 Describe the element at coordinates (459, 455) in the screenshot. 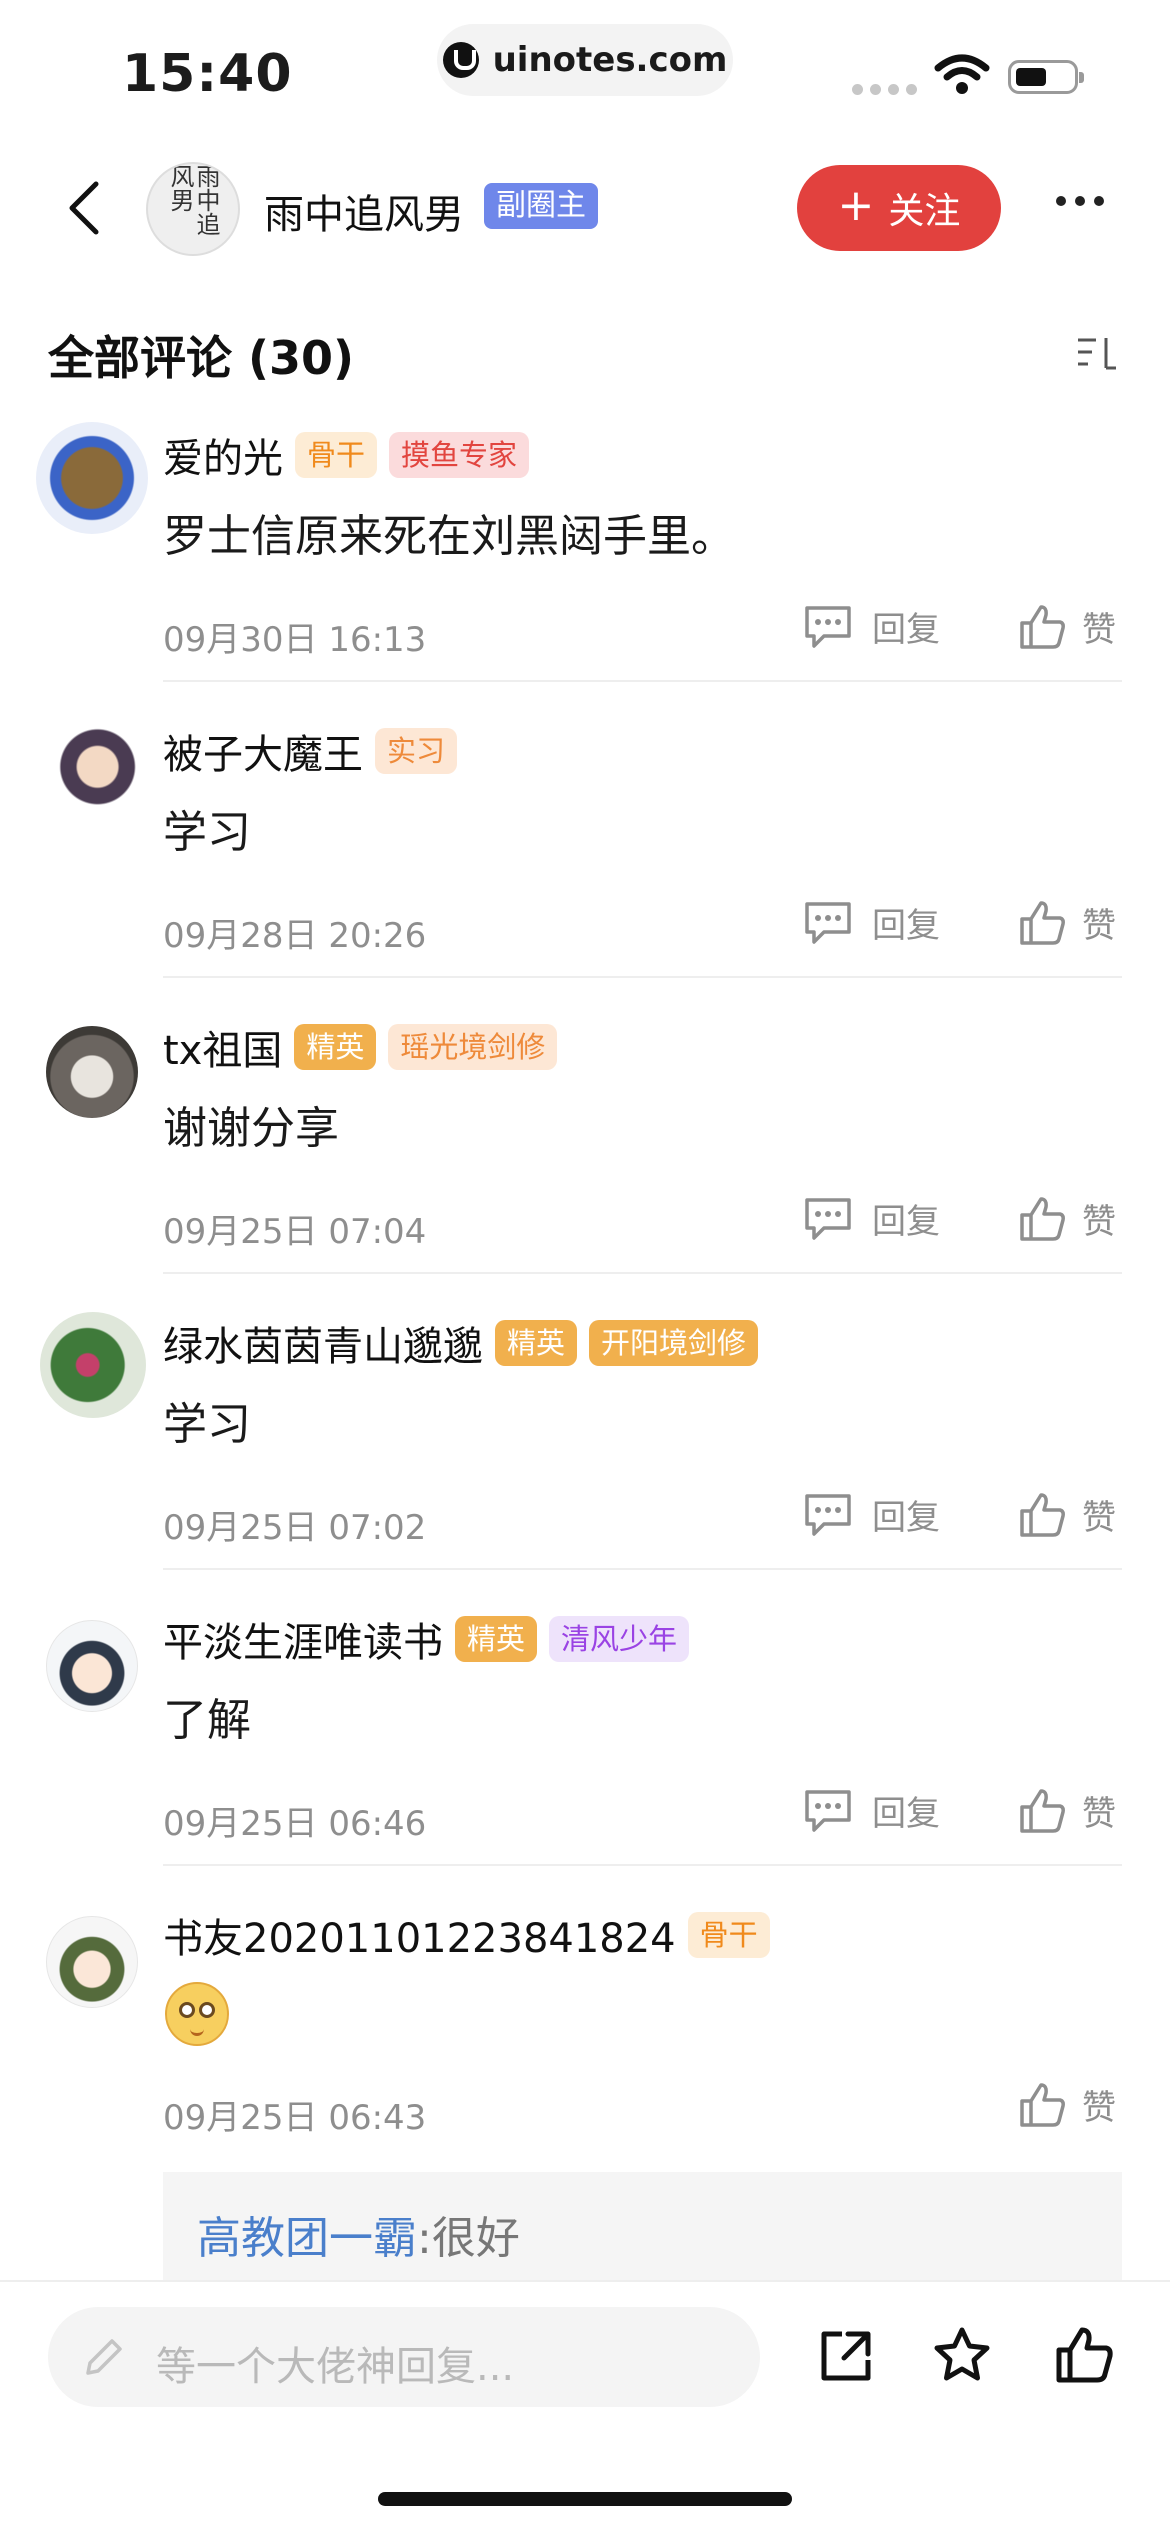

I see `user-badge: 摸鱼专家` at that location.